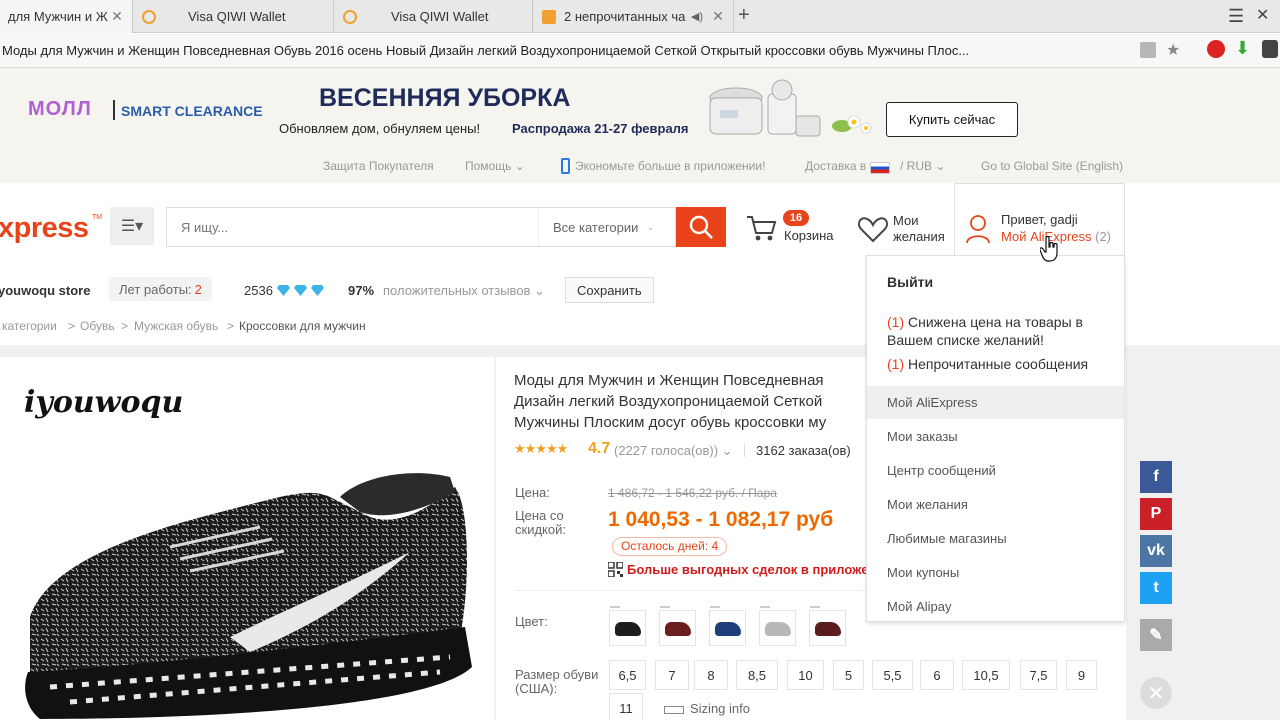 The width and height of the screenshot is (1280, 720). Describe the element at coordinates (919, 236) in the screenshot. I see `wishlist-label-line2: желания` at that location.